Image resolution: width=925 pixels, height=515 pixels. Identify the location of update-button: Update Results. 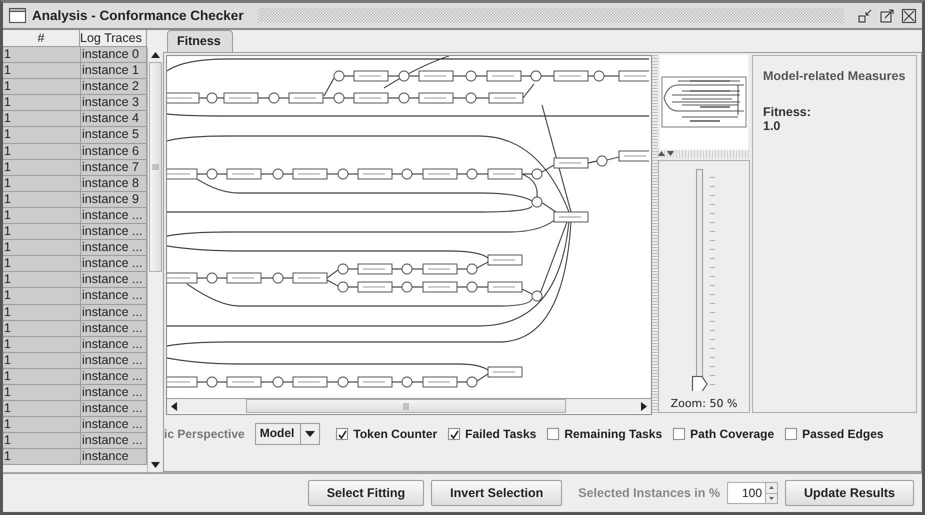
(849, 493).